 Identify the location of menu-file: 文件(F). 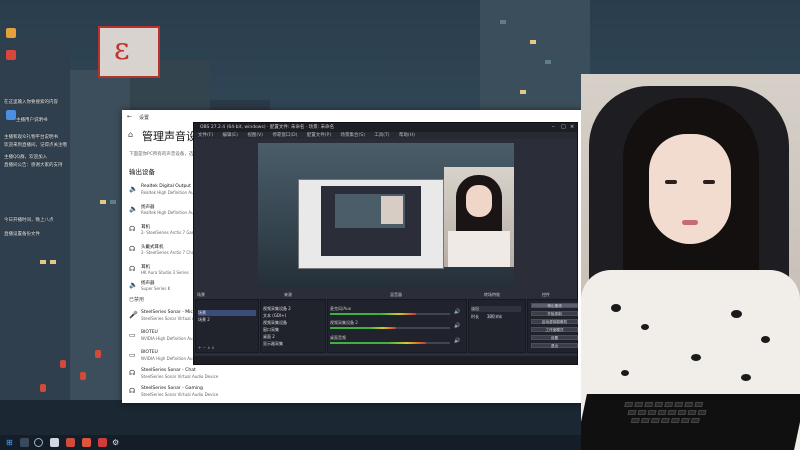
(205, 135).